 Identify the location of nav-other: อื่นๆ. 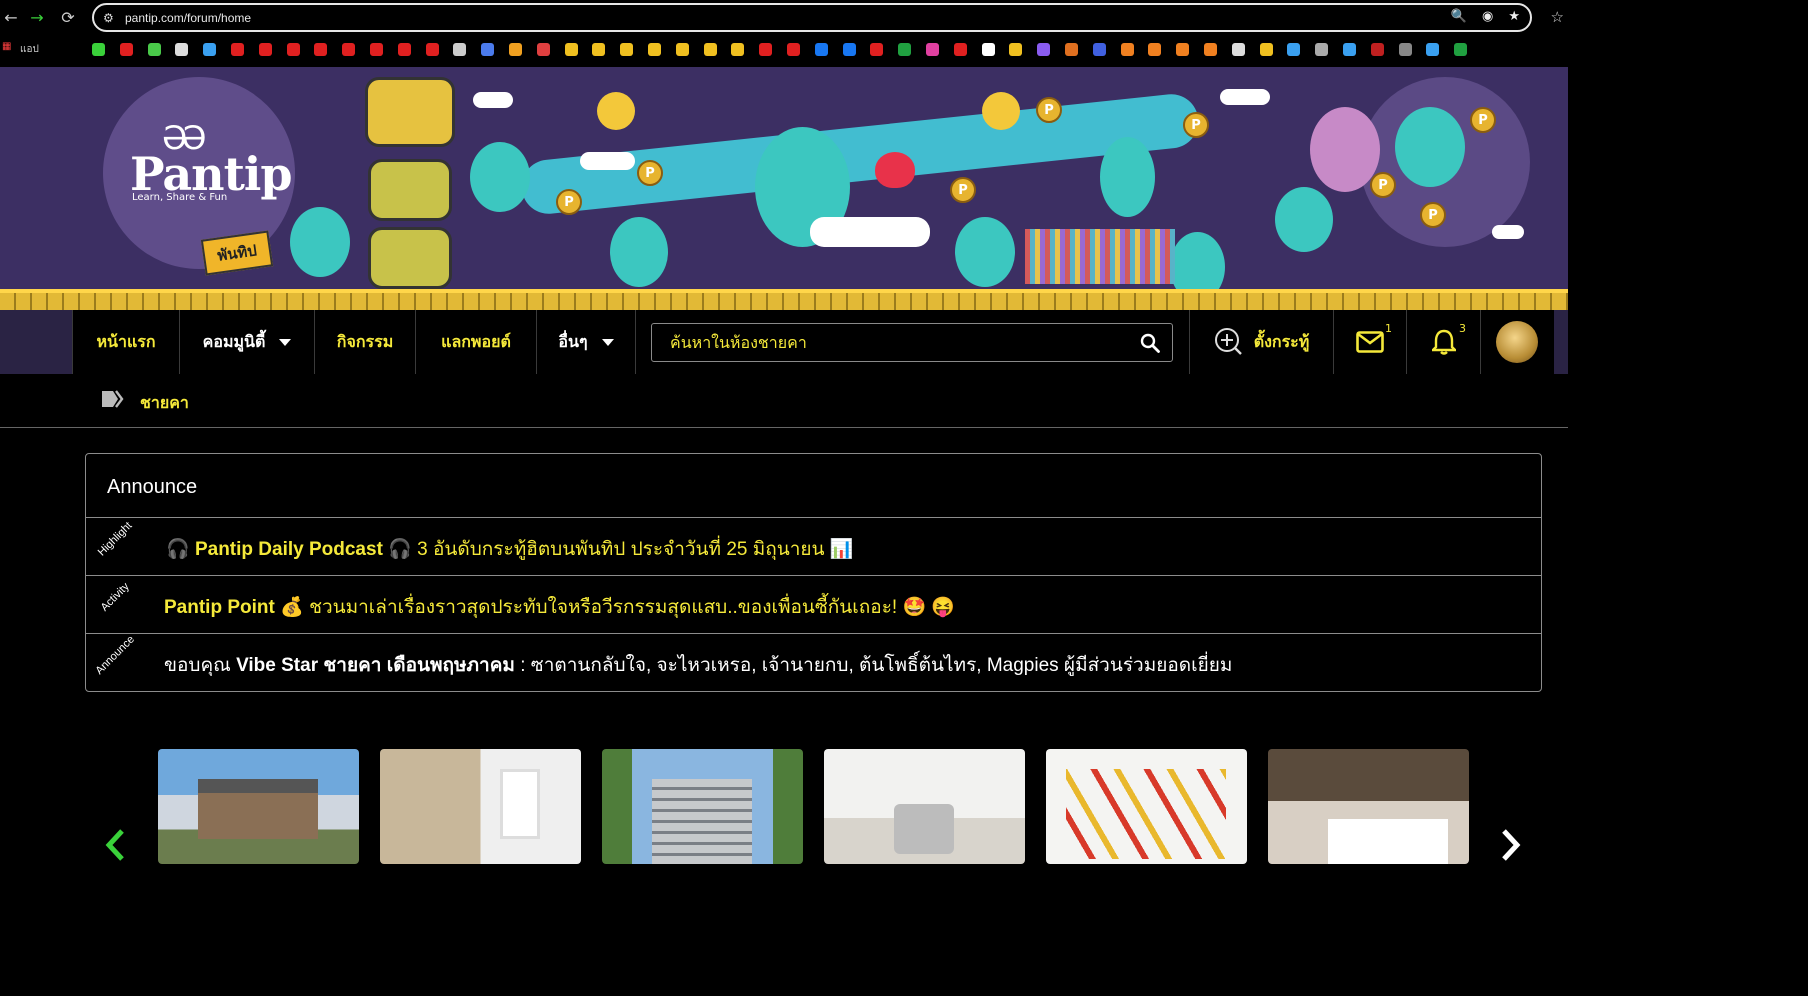
(586, 342).